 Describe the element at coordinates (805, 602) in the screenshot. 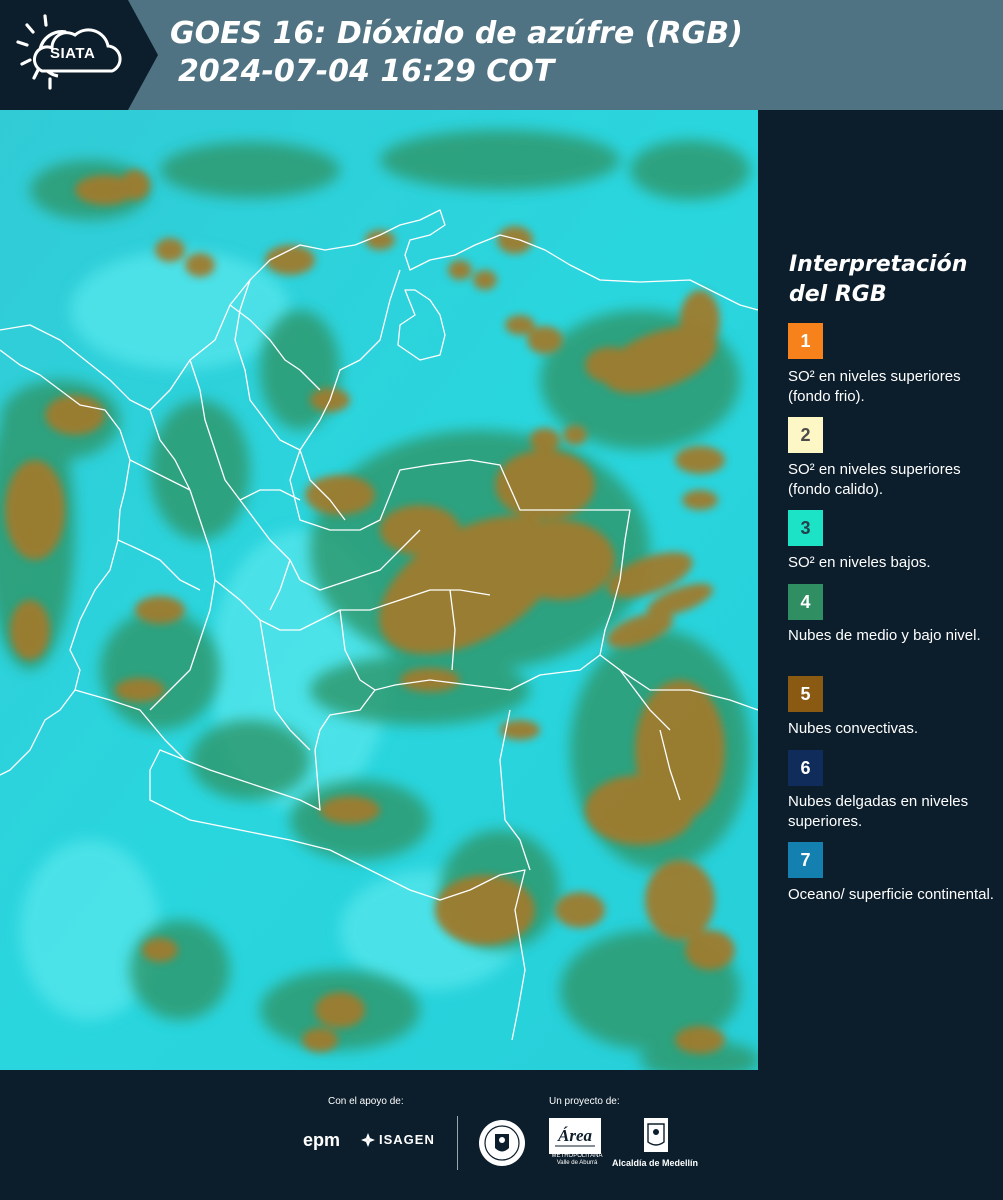

I see `legend-swatch-4: 4` at that location.